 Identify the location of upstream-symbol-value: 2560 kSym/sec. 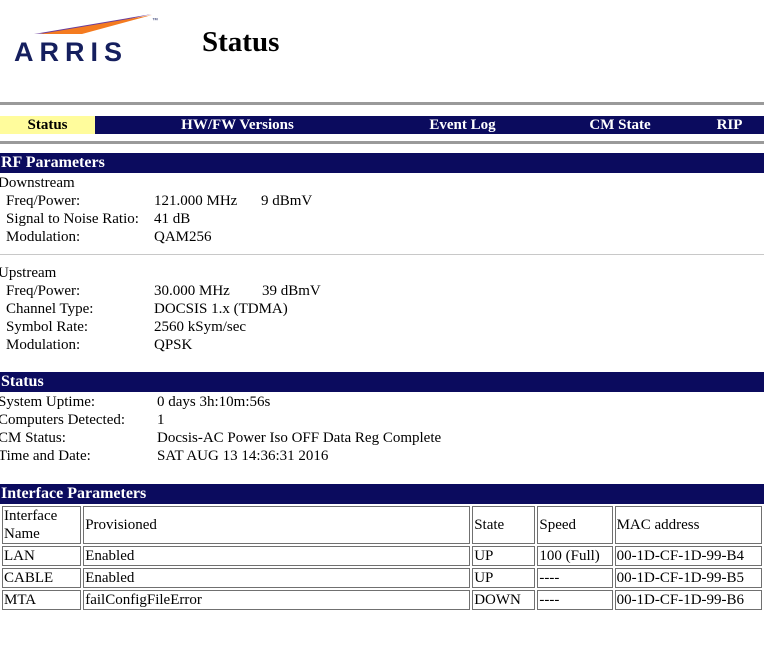
(200, 327).